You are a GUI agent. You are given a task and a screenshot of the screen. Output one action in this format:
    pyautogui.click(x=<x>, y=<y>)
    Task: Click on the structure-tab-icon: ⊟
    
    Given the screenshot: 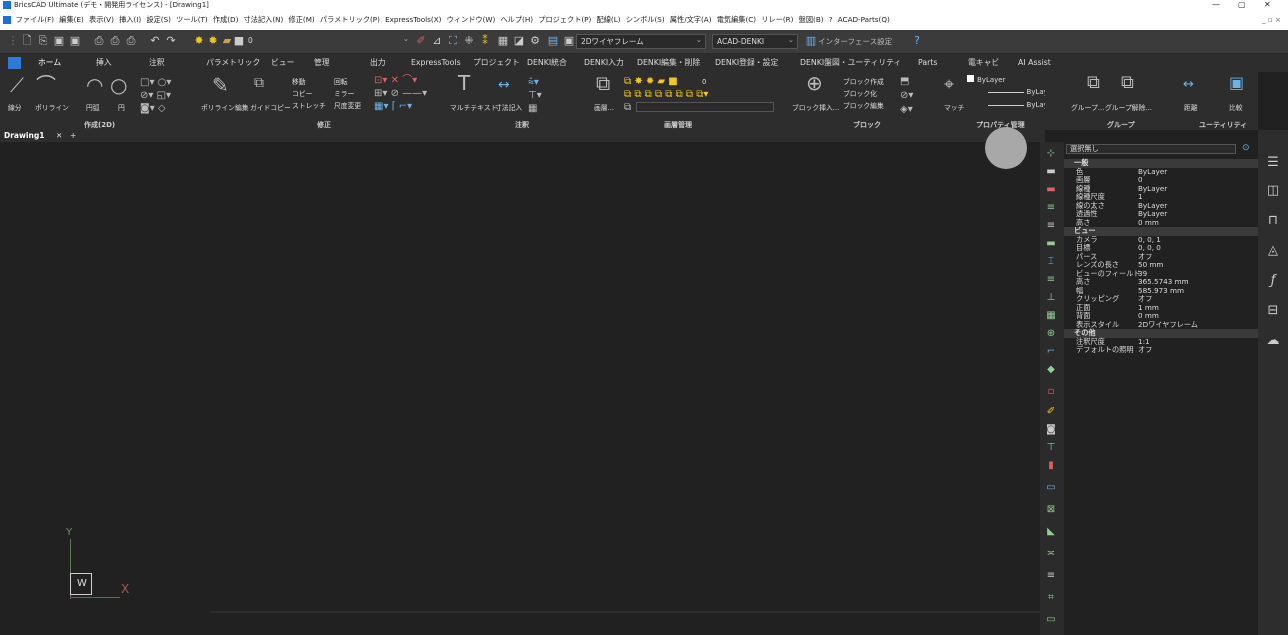 What is the action you would take?
    pyautogui.click(x=1273, y=311)
    